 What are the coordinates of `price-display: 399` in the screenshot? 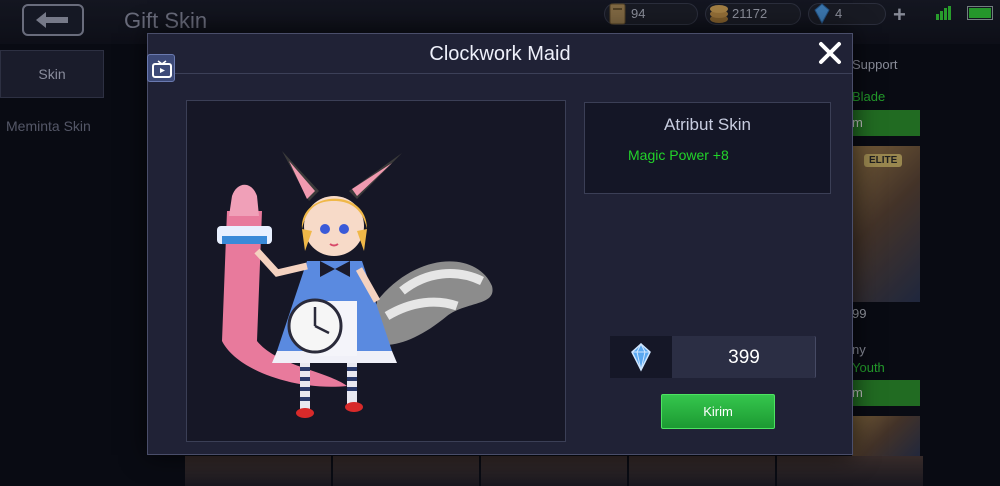 It's located at (713, 357).